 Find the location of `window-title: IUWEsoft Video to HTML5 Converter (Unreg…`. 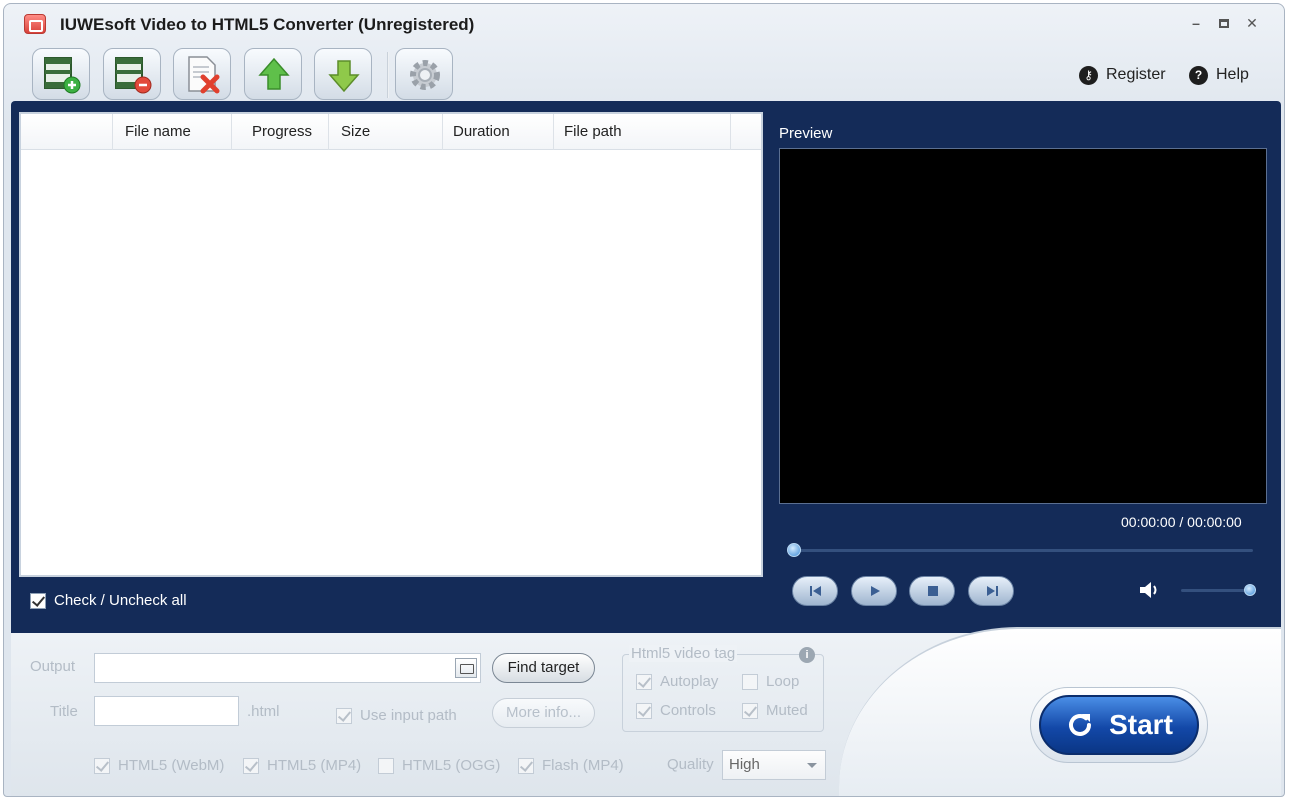

window-title: IUWEsoft Video to HTML5 Converter (Unreg… is located at coordinates (267, 24).